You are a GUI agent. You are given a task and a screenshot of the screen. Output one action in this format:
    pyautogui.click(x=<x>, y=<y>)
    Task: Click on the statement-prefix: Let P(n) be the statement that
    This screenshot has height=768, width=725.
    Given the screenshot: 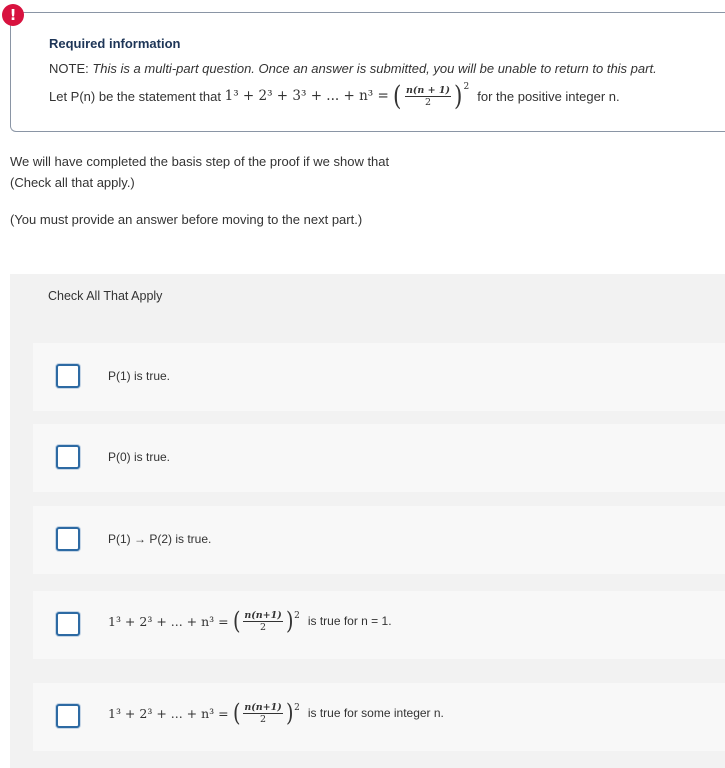 What is the action you would take?
    pyautogui.click(x=135, y=96)
    